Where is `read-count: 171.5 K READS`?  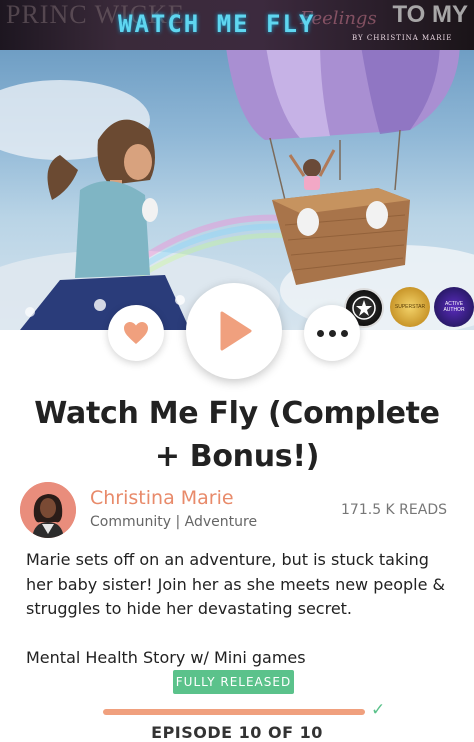 read-count: 171.5 K READS is located at coordinates (394, 510).